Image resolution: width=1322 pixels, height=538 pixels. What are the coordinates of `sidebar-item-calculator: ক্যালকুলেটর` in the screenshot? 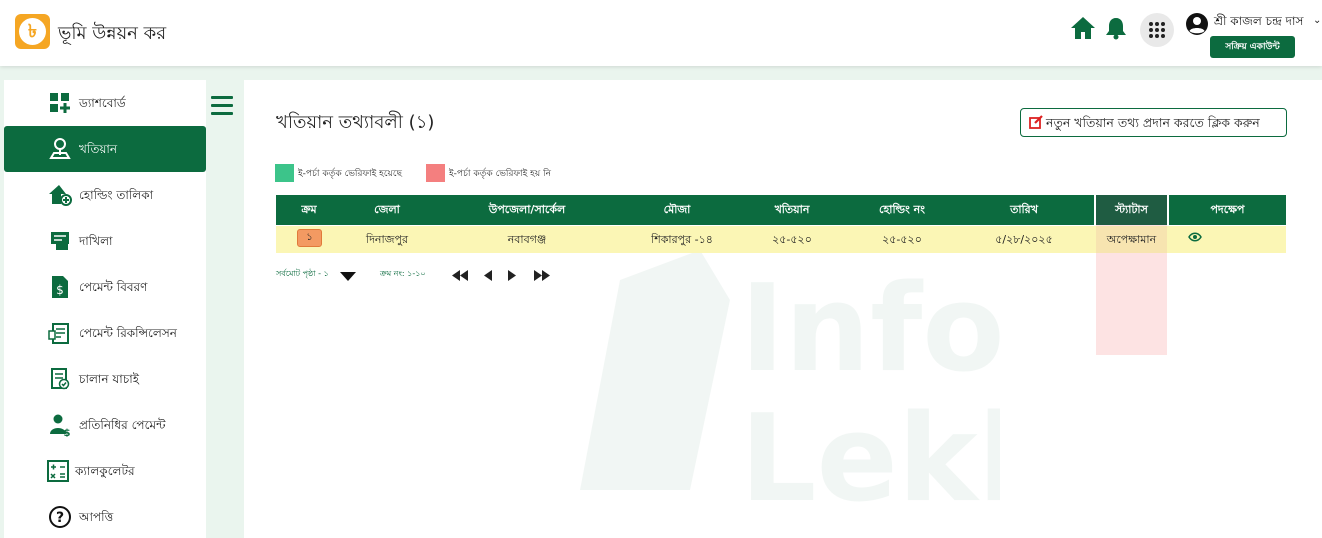 It's located at (105, 471).